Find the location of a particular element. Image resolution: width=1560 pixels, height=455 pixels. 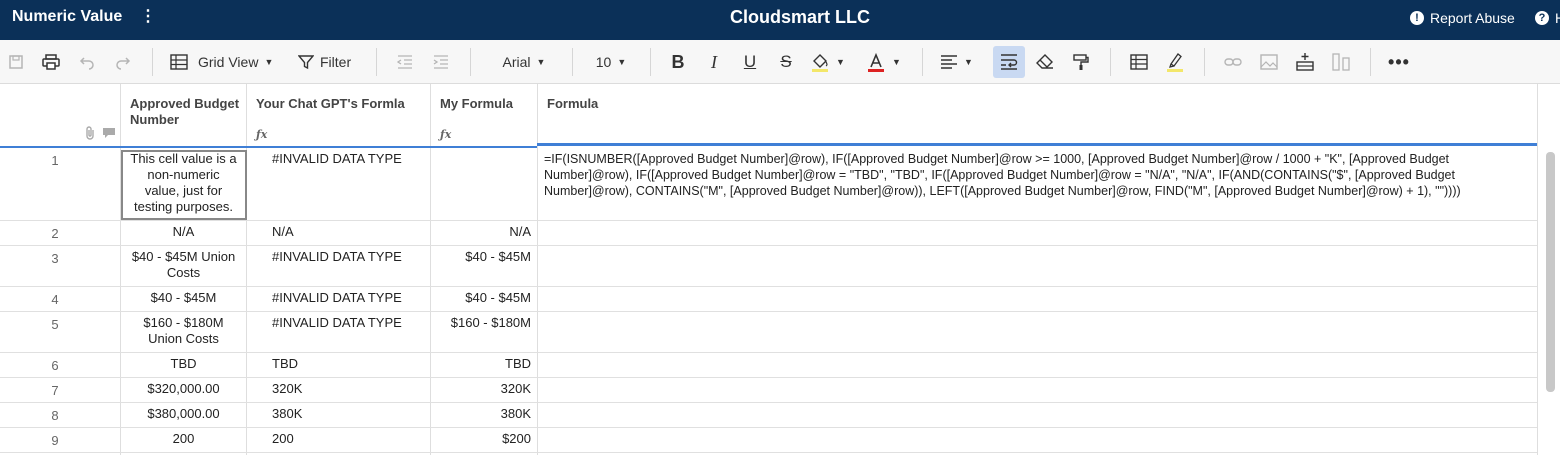

company-name: Cloudsmart LLC is located at coordinates (799, 17).